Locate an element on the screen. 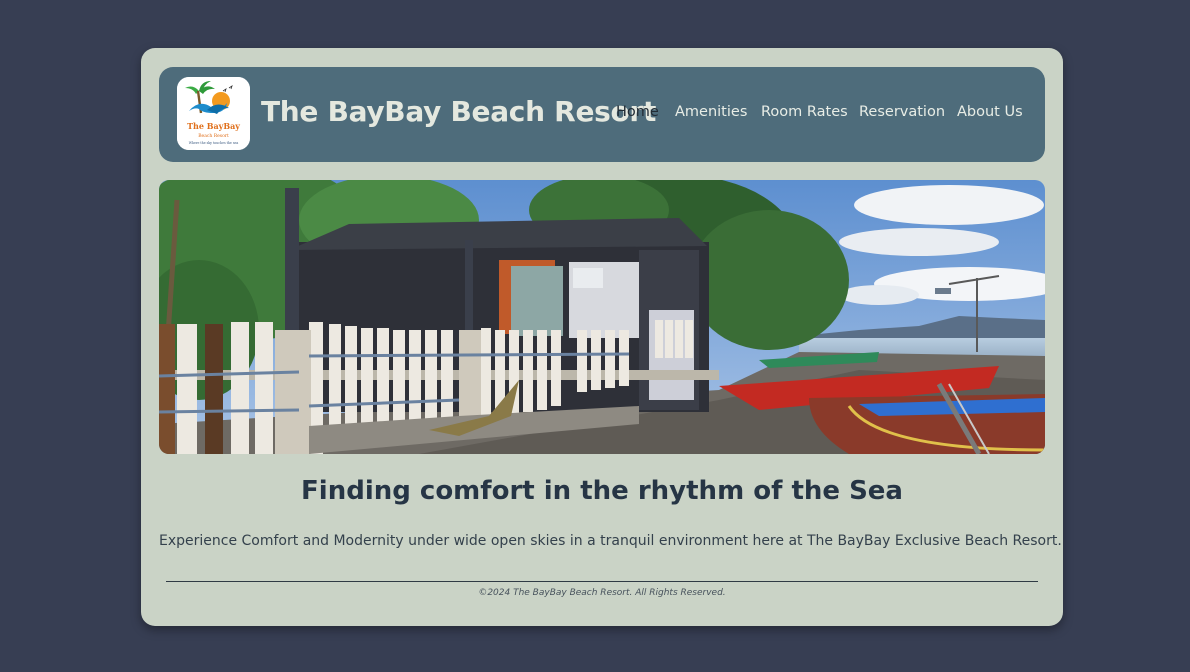 The image size is (1190, 672). nav-room-rates: Room Rates is located at coordinates (804, 112).